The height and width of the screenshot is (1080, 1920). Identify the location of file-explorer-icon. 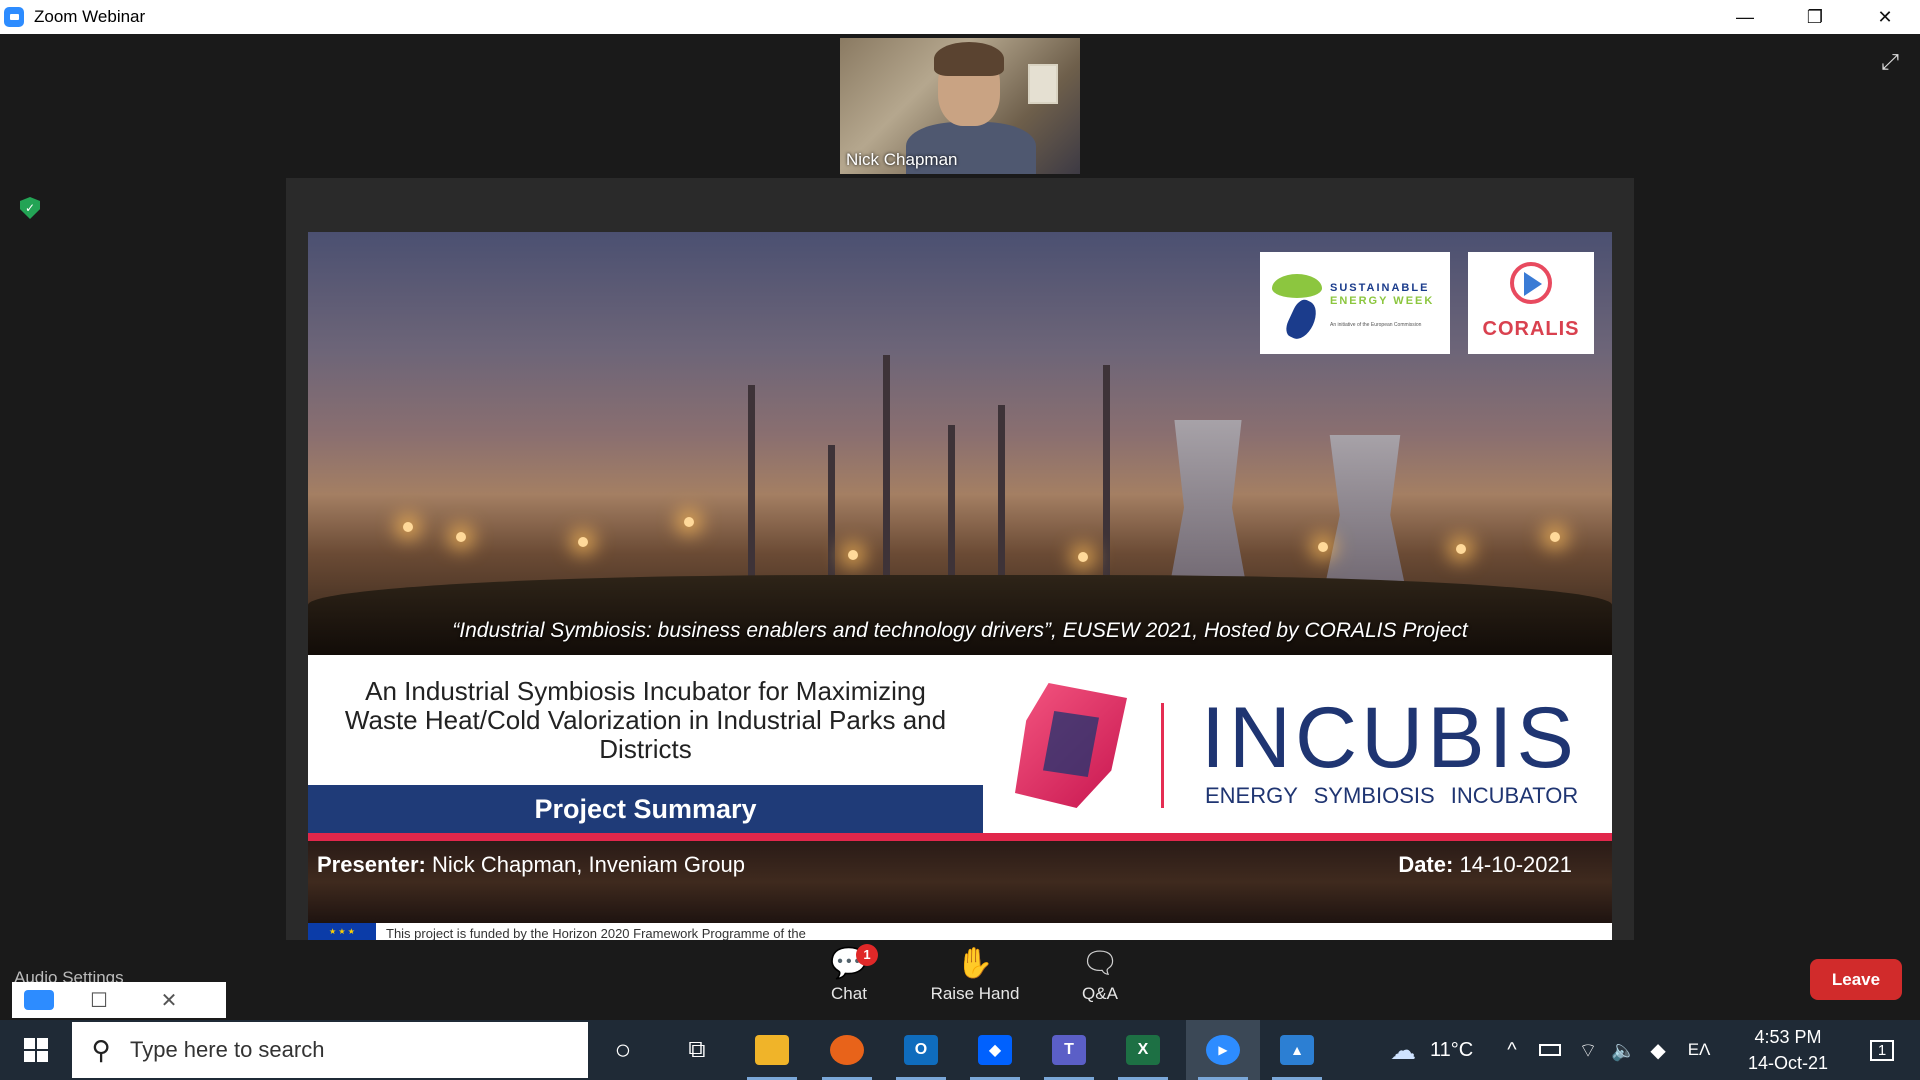
(772, 1050).